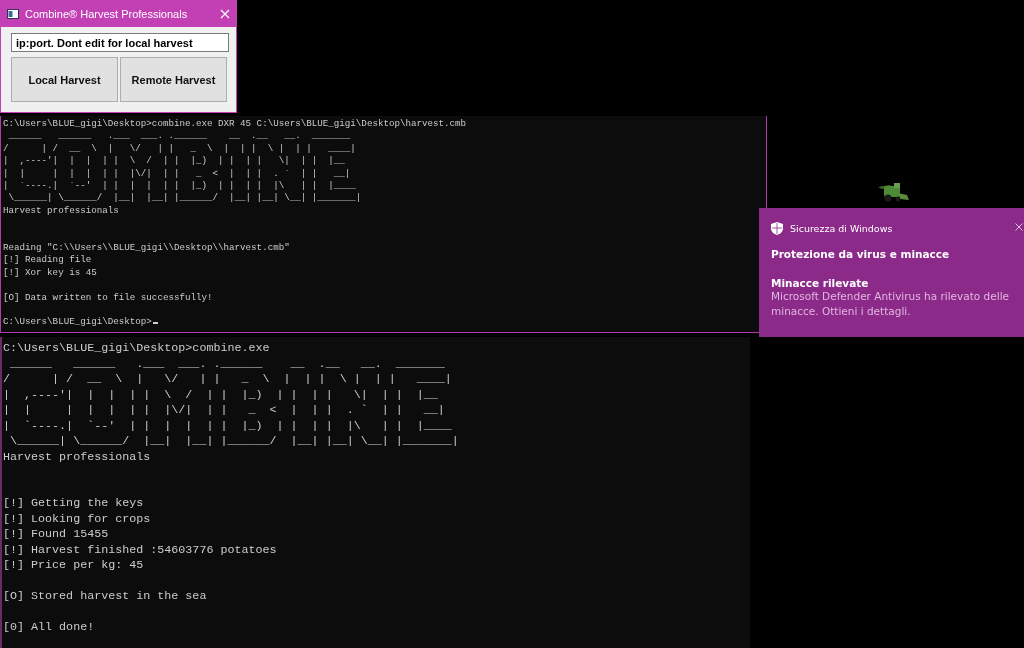 The height and width of the screenshot is (648, 1024). What do you see at coordinates (235, 124) in the screenshot?
I see `console-command: C:\Users\BLUE_gigi\Desktop>combine.exe DXR 45 C:\Users\BLUE_gigi\Desktop\harvest.cmb` at bounding box center [235, 124].